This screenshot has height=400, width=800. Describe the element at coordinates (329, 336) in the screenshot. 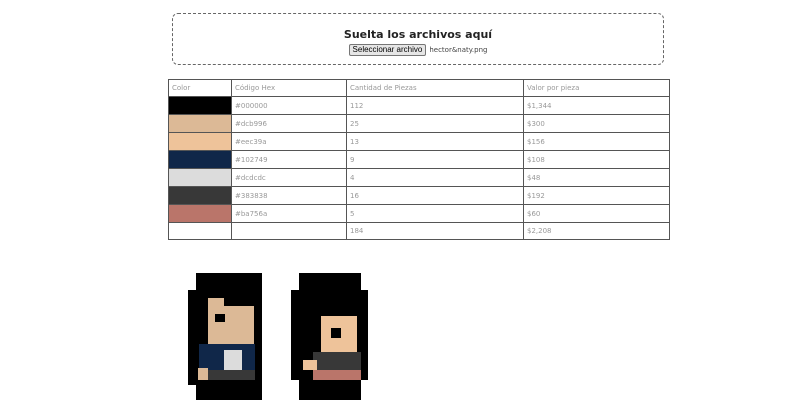

I see `pixel-character-female` at that location.